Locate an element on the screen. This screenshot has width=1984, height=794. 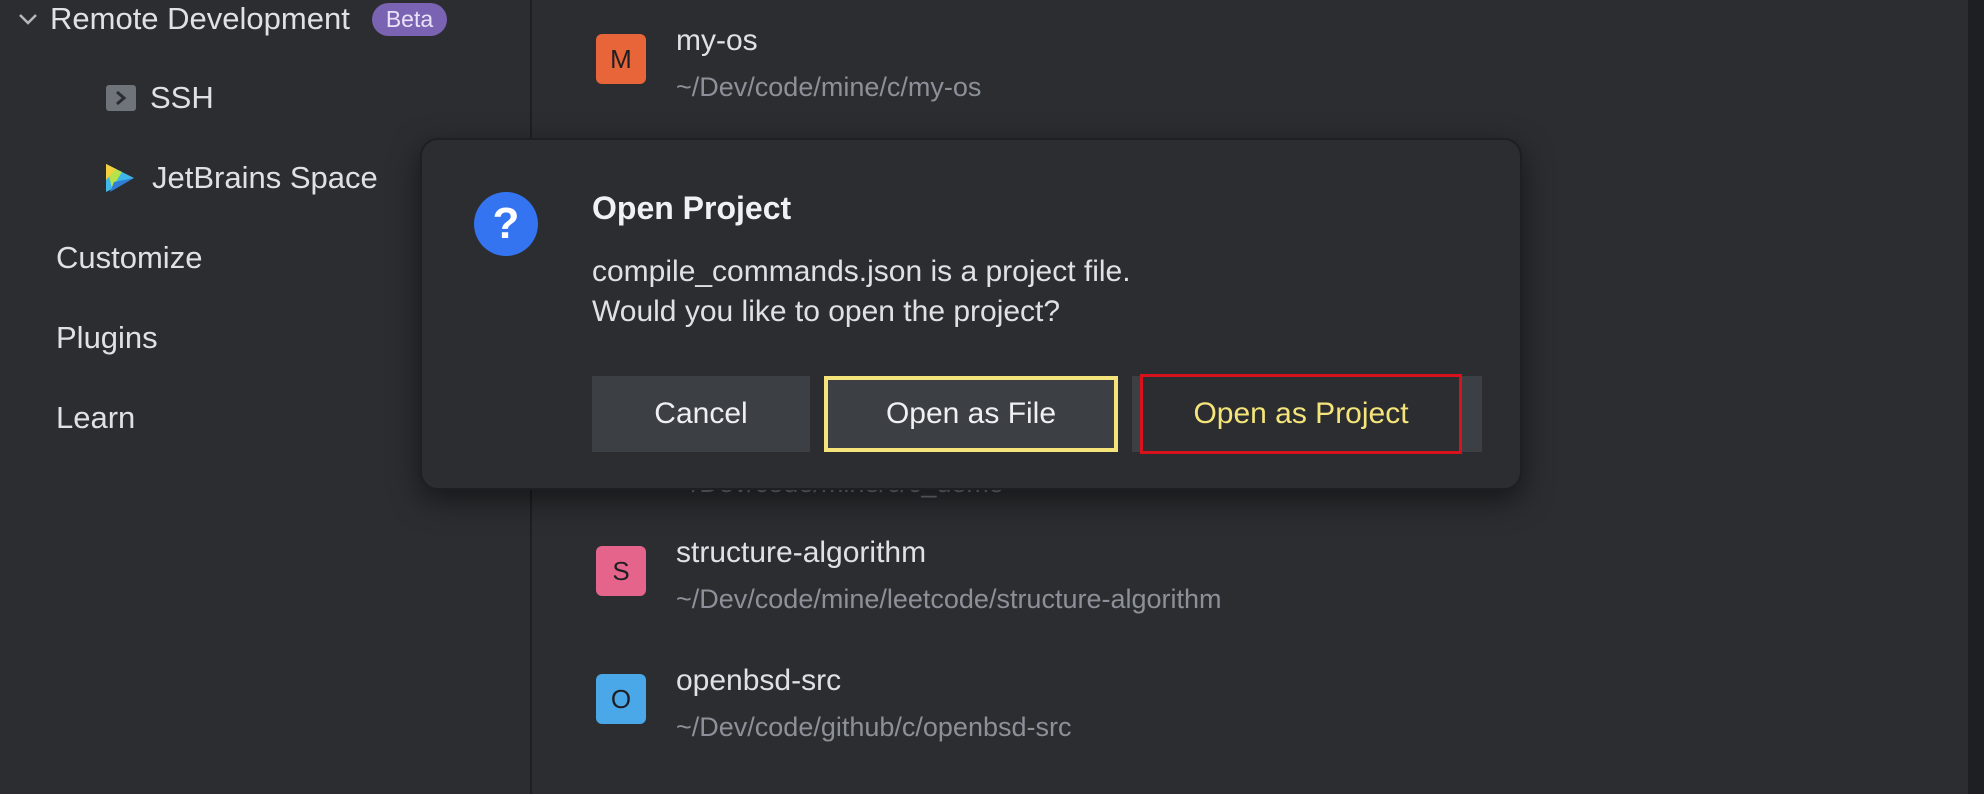
project-avatar: S is located at coordinates (621, 571).